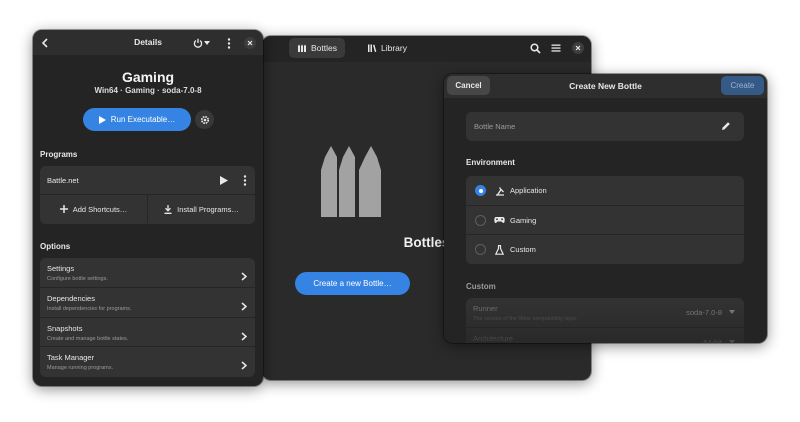 Image resolution: width=800 pixels, height=422 pixels. What do you see at coordinates (499, 220) in the screenshot?
I see `gamepad-icon` at bounding box center [499, 220].